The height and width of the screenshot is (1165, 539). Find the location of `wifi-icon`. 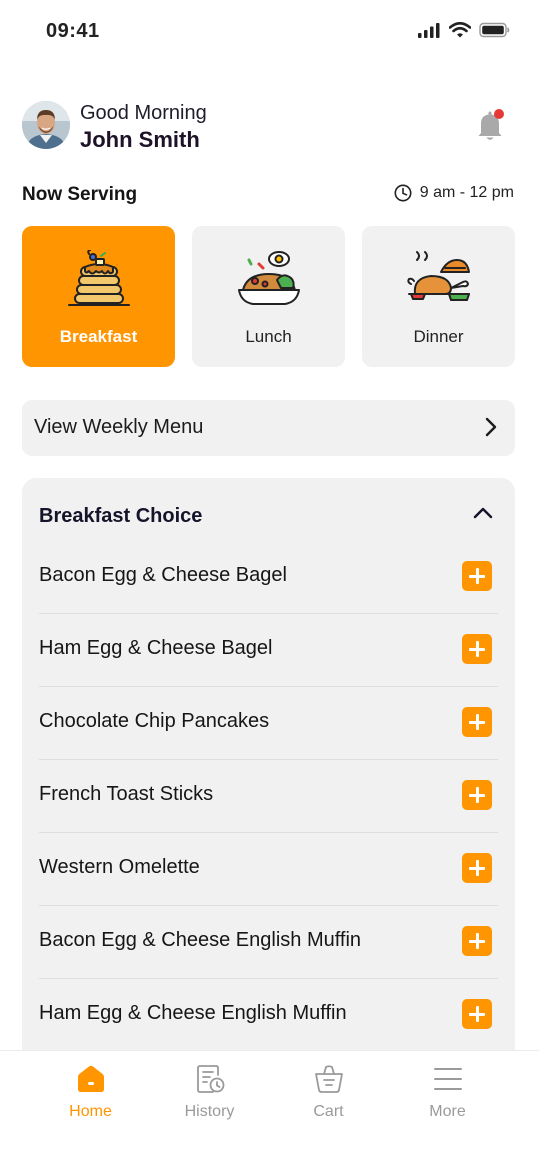

wifi-icon is located at coordinates (460, 30).